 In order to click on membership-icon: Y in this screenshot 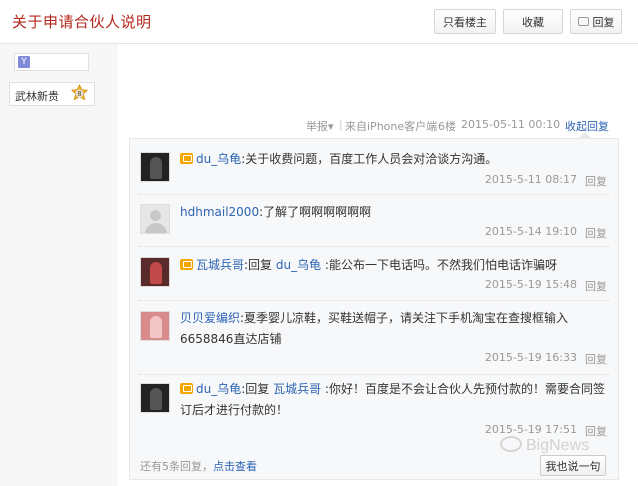, I will do `click(24, 62)`.